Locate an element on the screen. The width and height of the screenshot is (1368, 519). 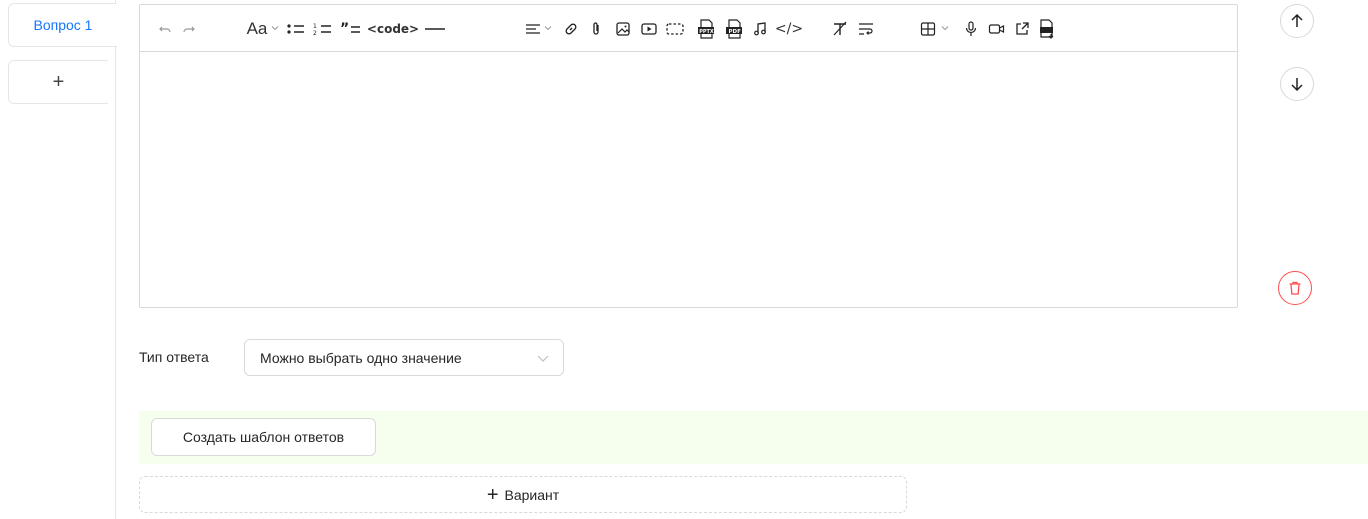
arrow-up-icon is located at coordinates (1297, 20).